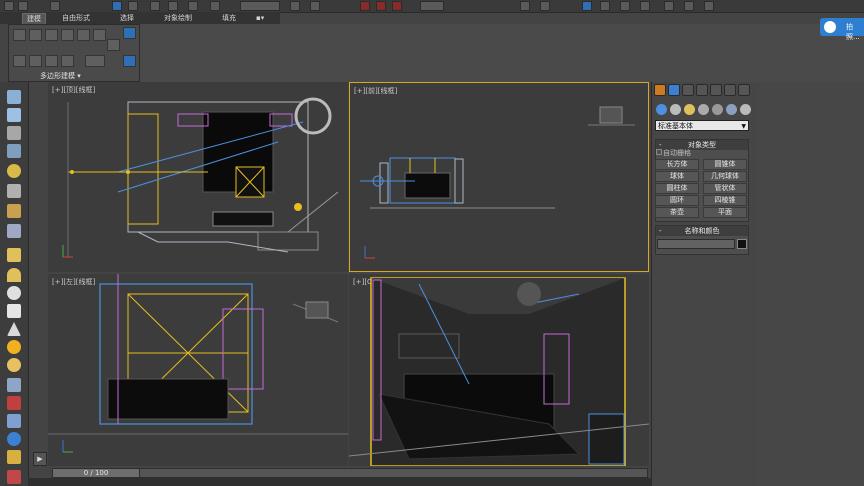 The height and width of the screenshot is (486, 864). I want to click on object-name-input, so click(696, 244).